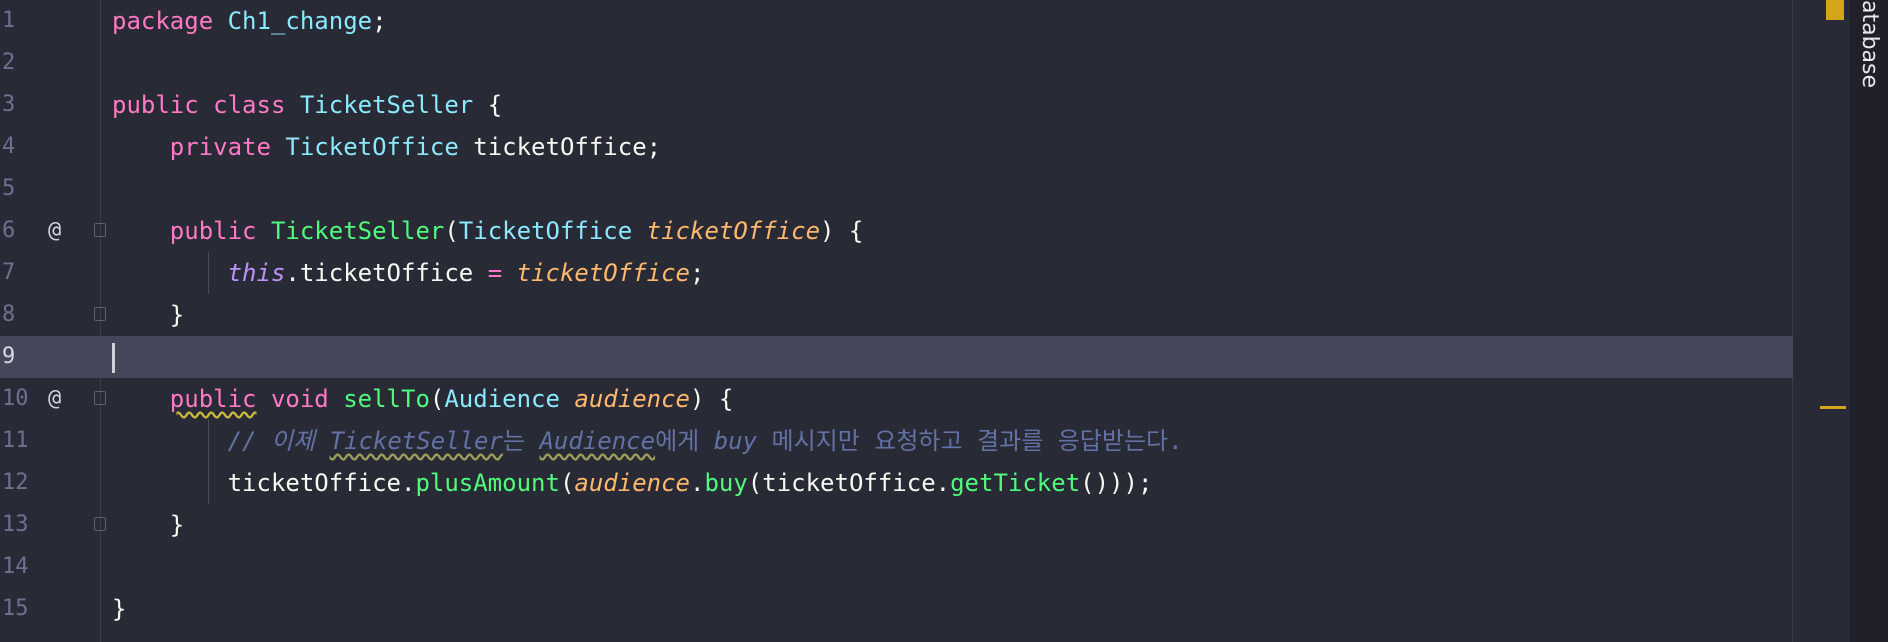 Image resolution: width=1888 pixels, height=642 pixels. What do you see at coordinates (408, 273) in the screenshot?
I see `code-text: this.ticketOffice = ticketOffice;` at bounding box center [408, 273].